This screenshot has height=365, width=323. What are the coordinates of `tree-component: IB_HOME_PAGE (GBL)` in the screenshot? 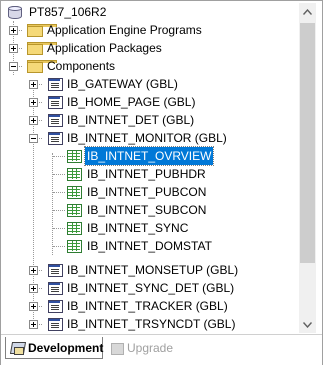 It's located at (151, 102).